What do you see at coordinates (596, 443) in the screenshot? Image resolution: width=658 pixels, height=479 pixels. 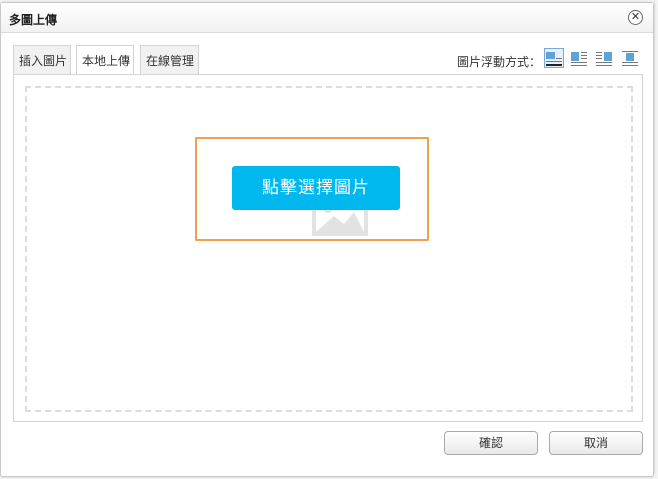 I see `cancel-button: 取消` at bounding box center [596, 443].